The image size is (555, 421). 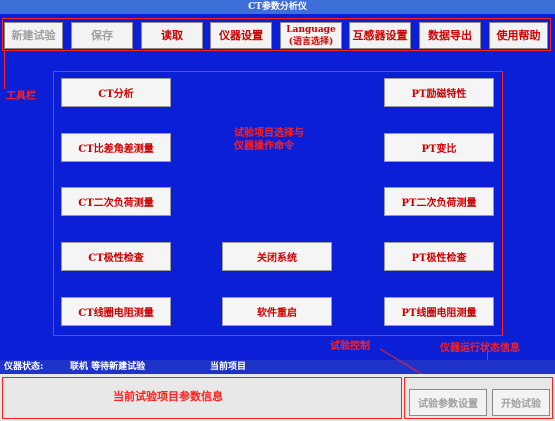 I want to click on current-info-annotation: 当前试验项目参数信息, so click(x=168, y=396).